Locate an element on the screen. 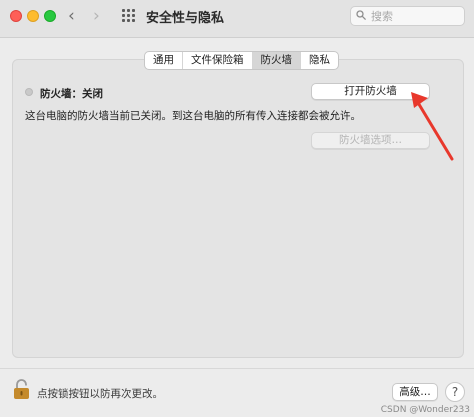 Image resolution: width=474 pixels, height=417 pixels. tab-bar: 通用 文件保险箱 防火墙 隐私 is located at coordinates (241, 60).